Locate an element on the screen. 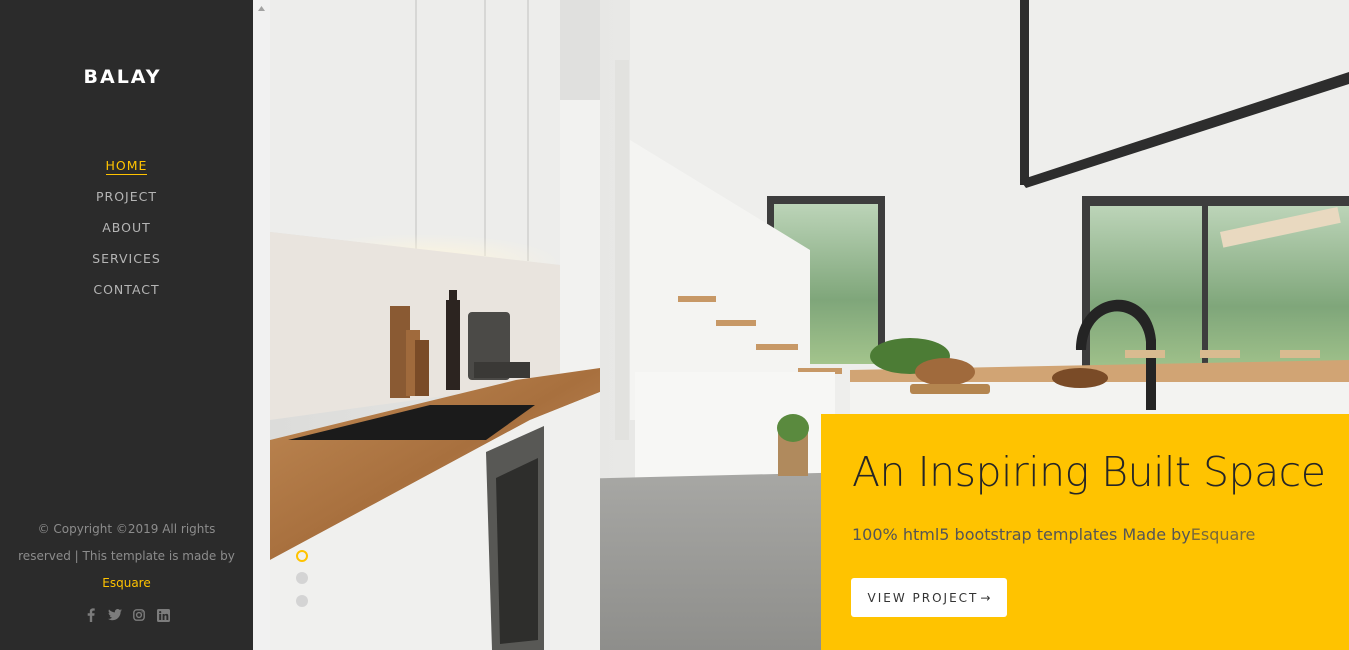 The height and width of the screenshot is (650, 1349). nav-item-home: HOME is located at coordinates (126, 172).